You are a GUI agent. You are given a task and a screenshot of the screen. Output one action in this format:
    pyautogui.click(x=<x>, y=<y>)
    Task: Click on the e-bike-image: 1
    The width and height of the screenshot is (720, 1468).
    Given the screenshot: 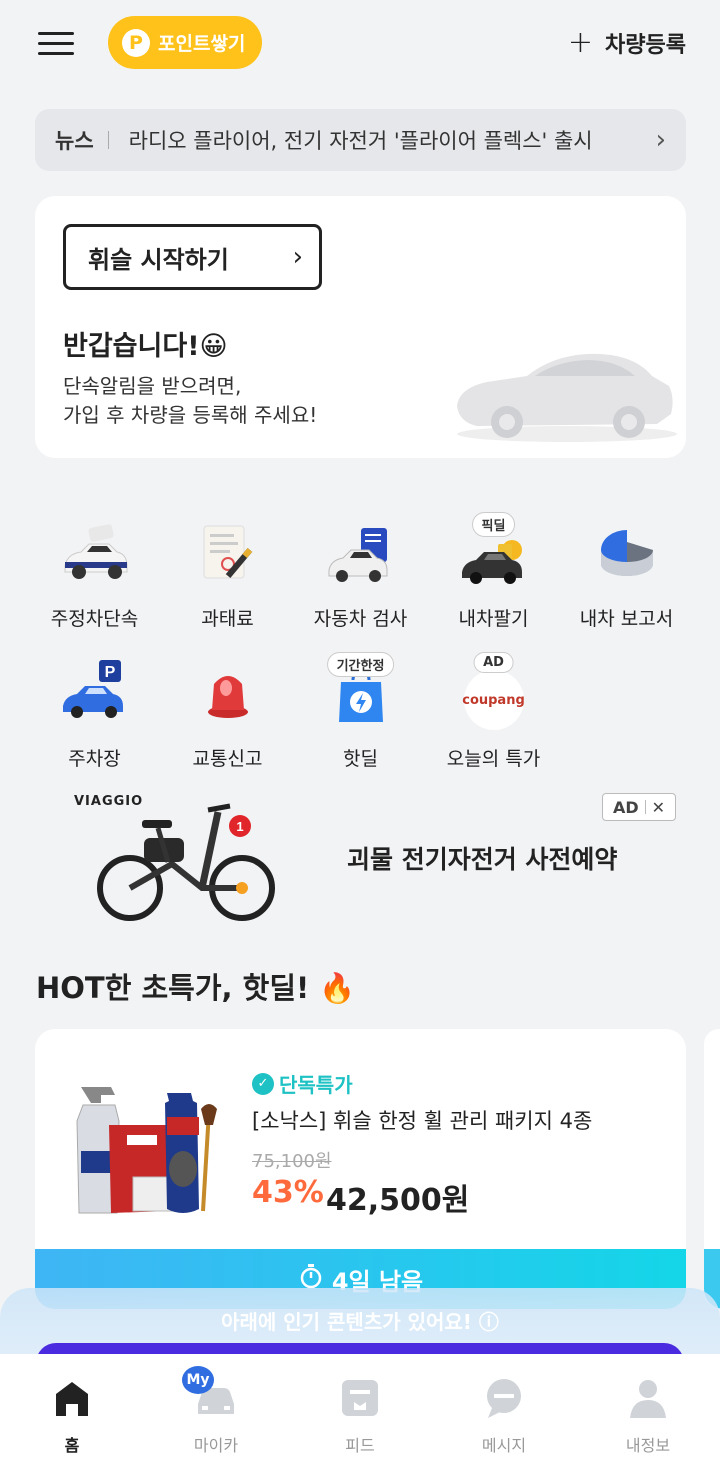 What is the action you would take?
    pyautogui.click(x=186, y=862)
    